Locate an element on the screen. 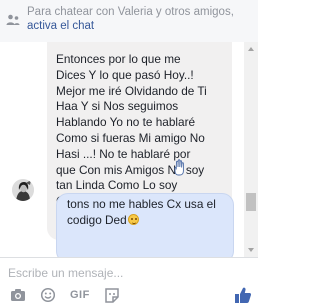 The image size is (320, 305). notice-message: Para chatear con Valeria y otros amigos, is located at coordinates (130, 12).